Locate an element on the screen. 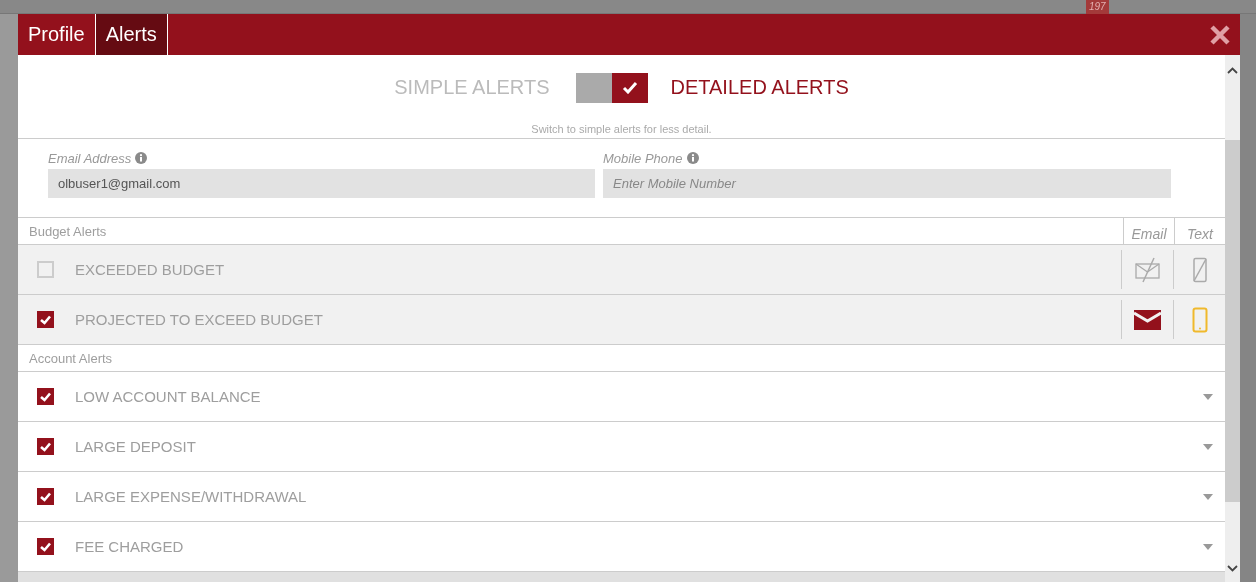  email-field: olbuser1@gmail.com is located at coordinates (321, 183).